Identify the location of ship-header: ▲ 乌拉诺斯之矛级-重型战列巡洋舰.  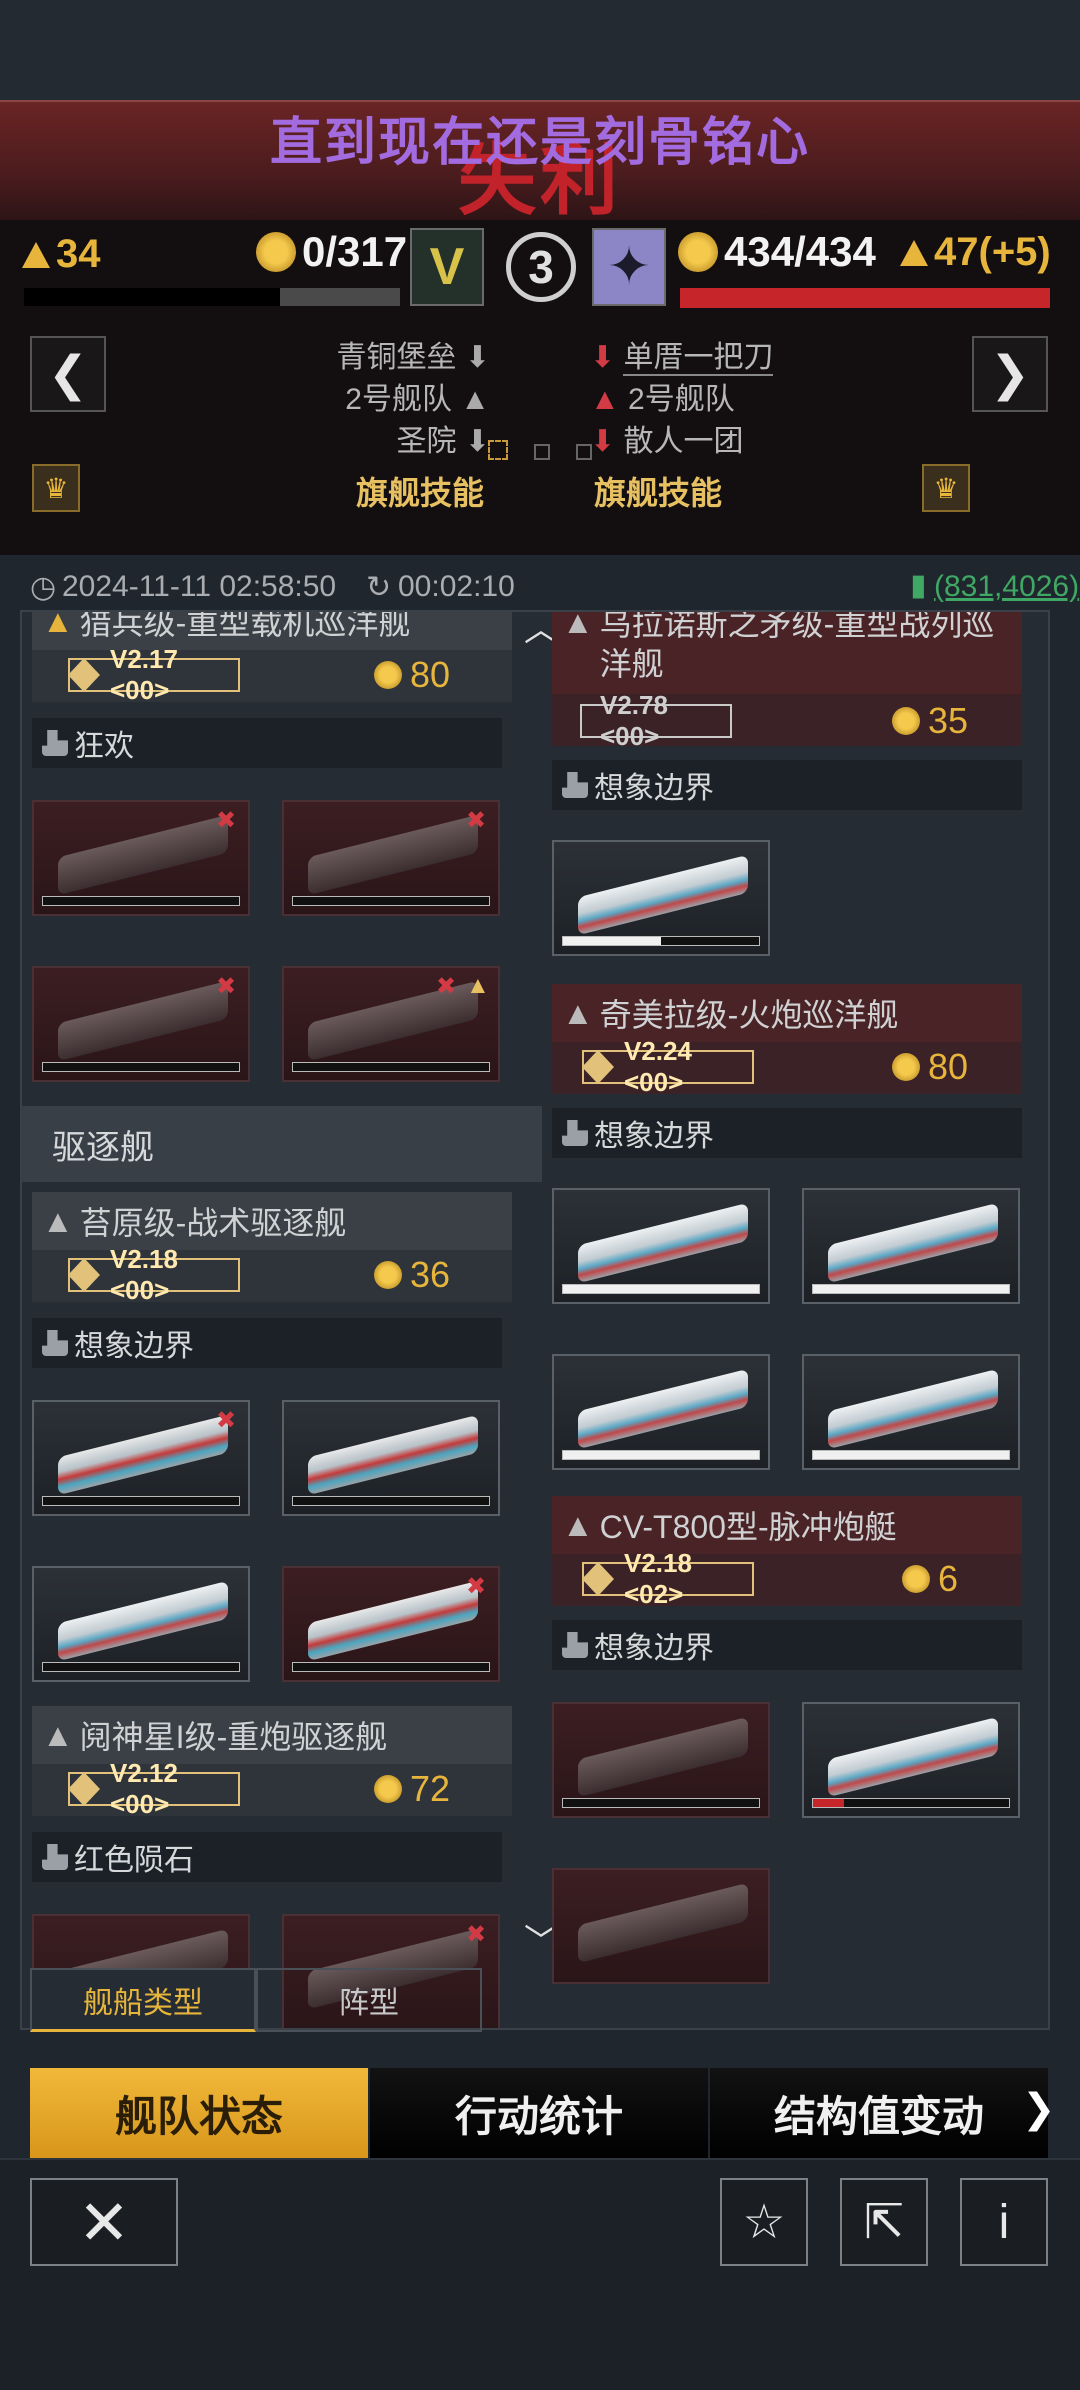
(787, 652).